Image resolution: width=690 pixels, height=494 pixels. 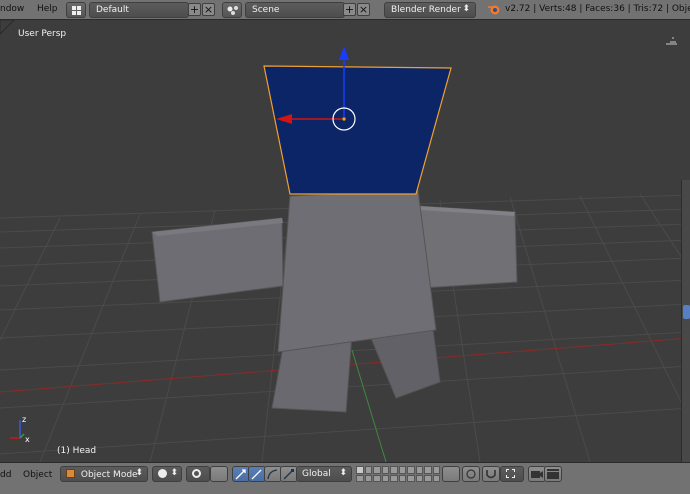 I want to click on active-object-label: (1) Head, so click(x=77, y=451).